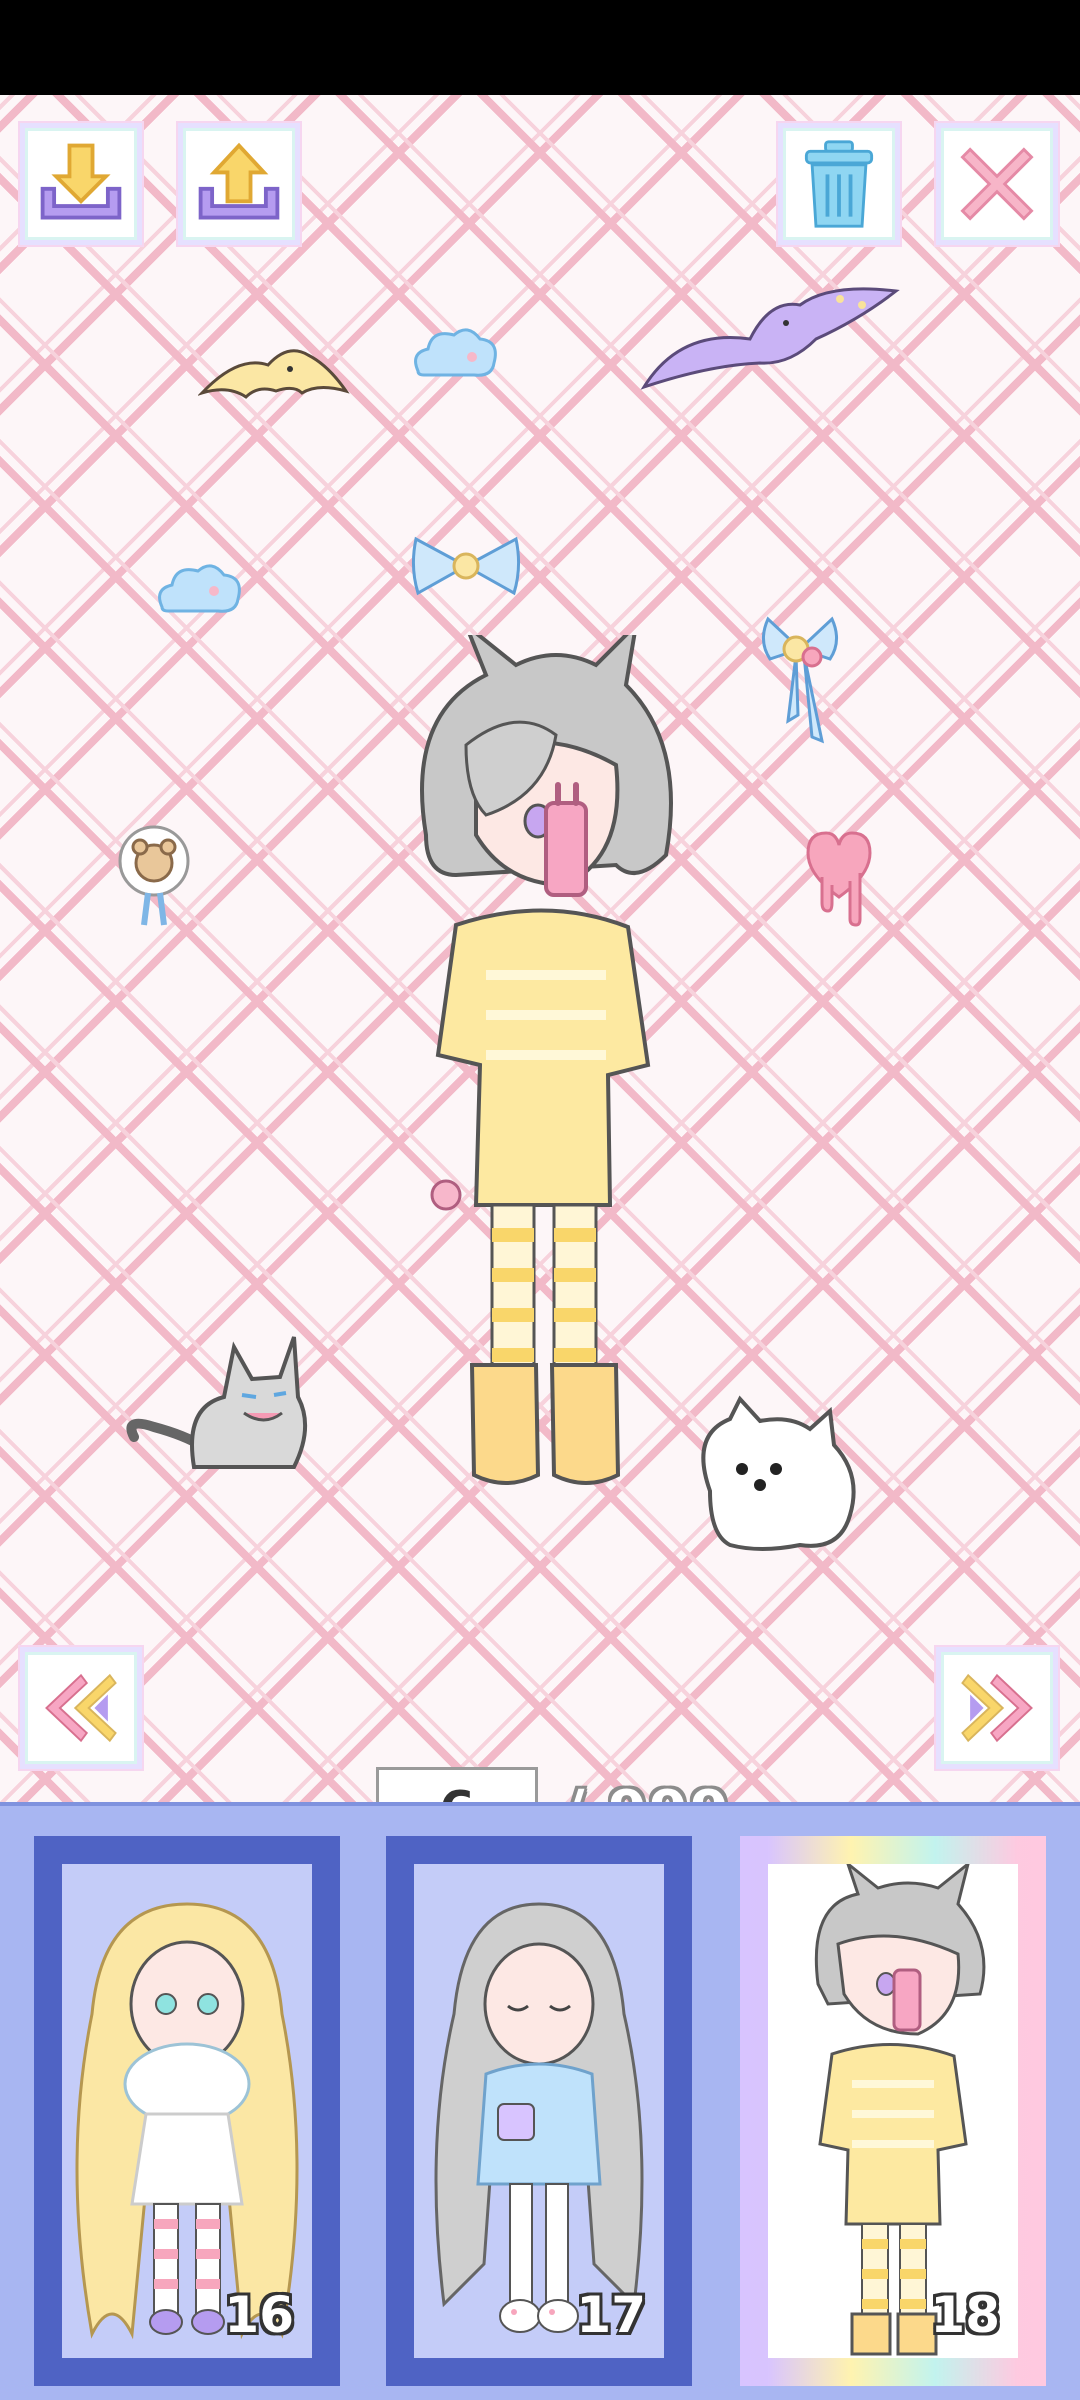 The height and width of the screenshot is (2400, 1080). What do you see at coordinates (839, 877) in the screenshot?
I see `melting-heart-sticker` at bounding box center [839, 877].